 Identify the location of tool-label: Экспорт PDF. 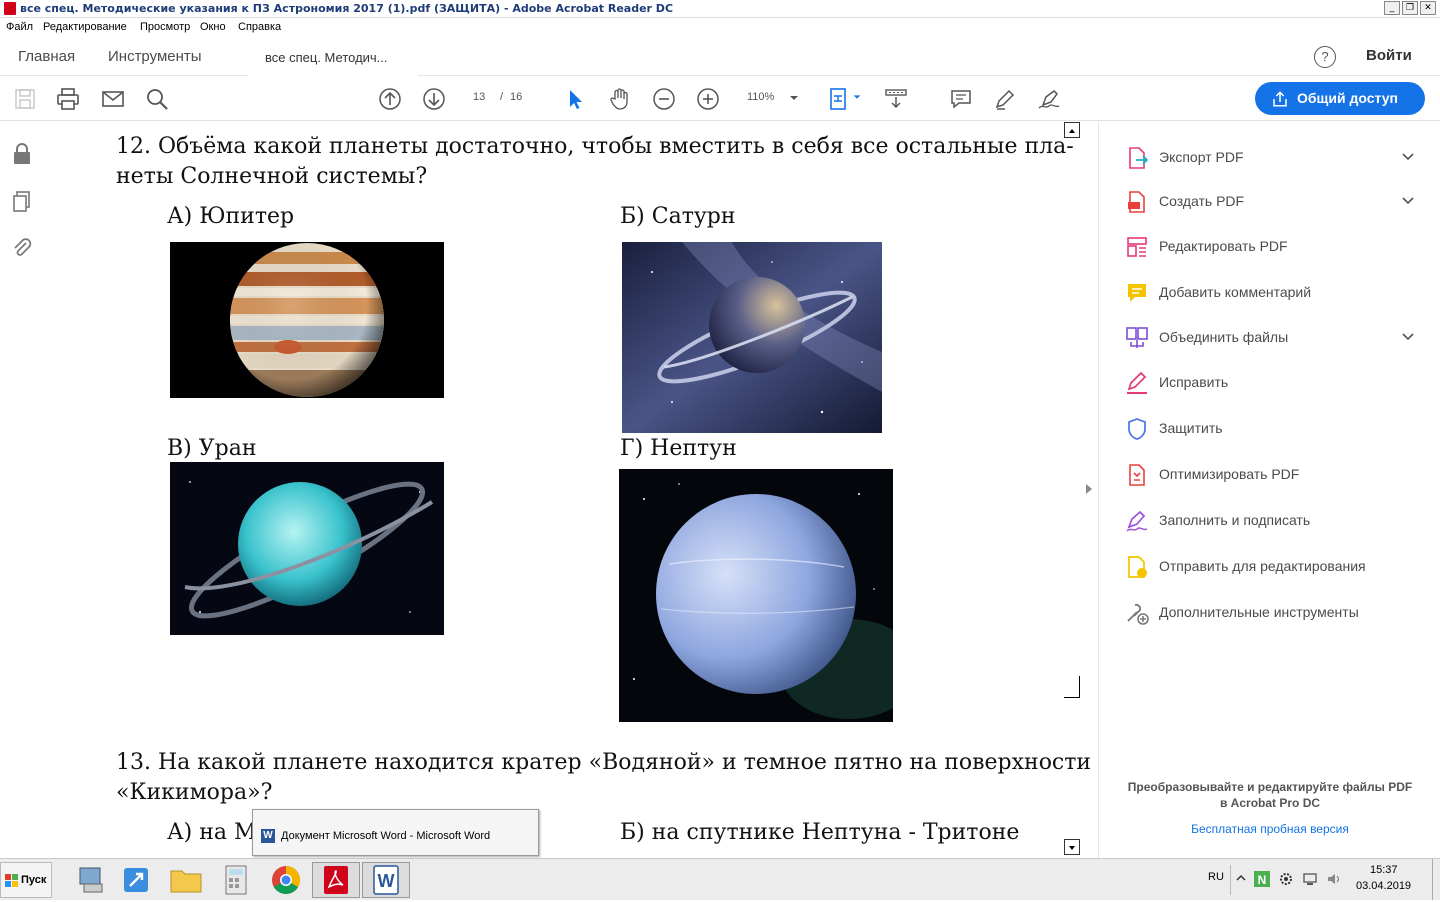
(1201, 157).